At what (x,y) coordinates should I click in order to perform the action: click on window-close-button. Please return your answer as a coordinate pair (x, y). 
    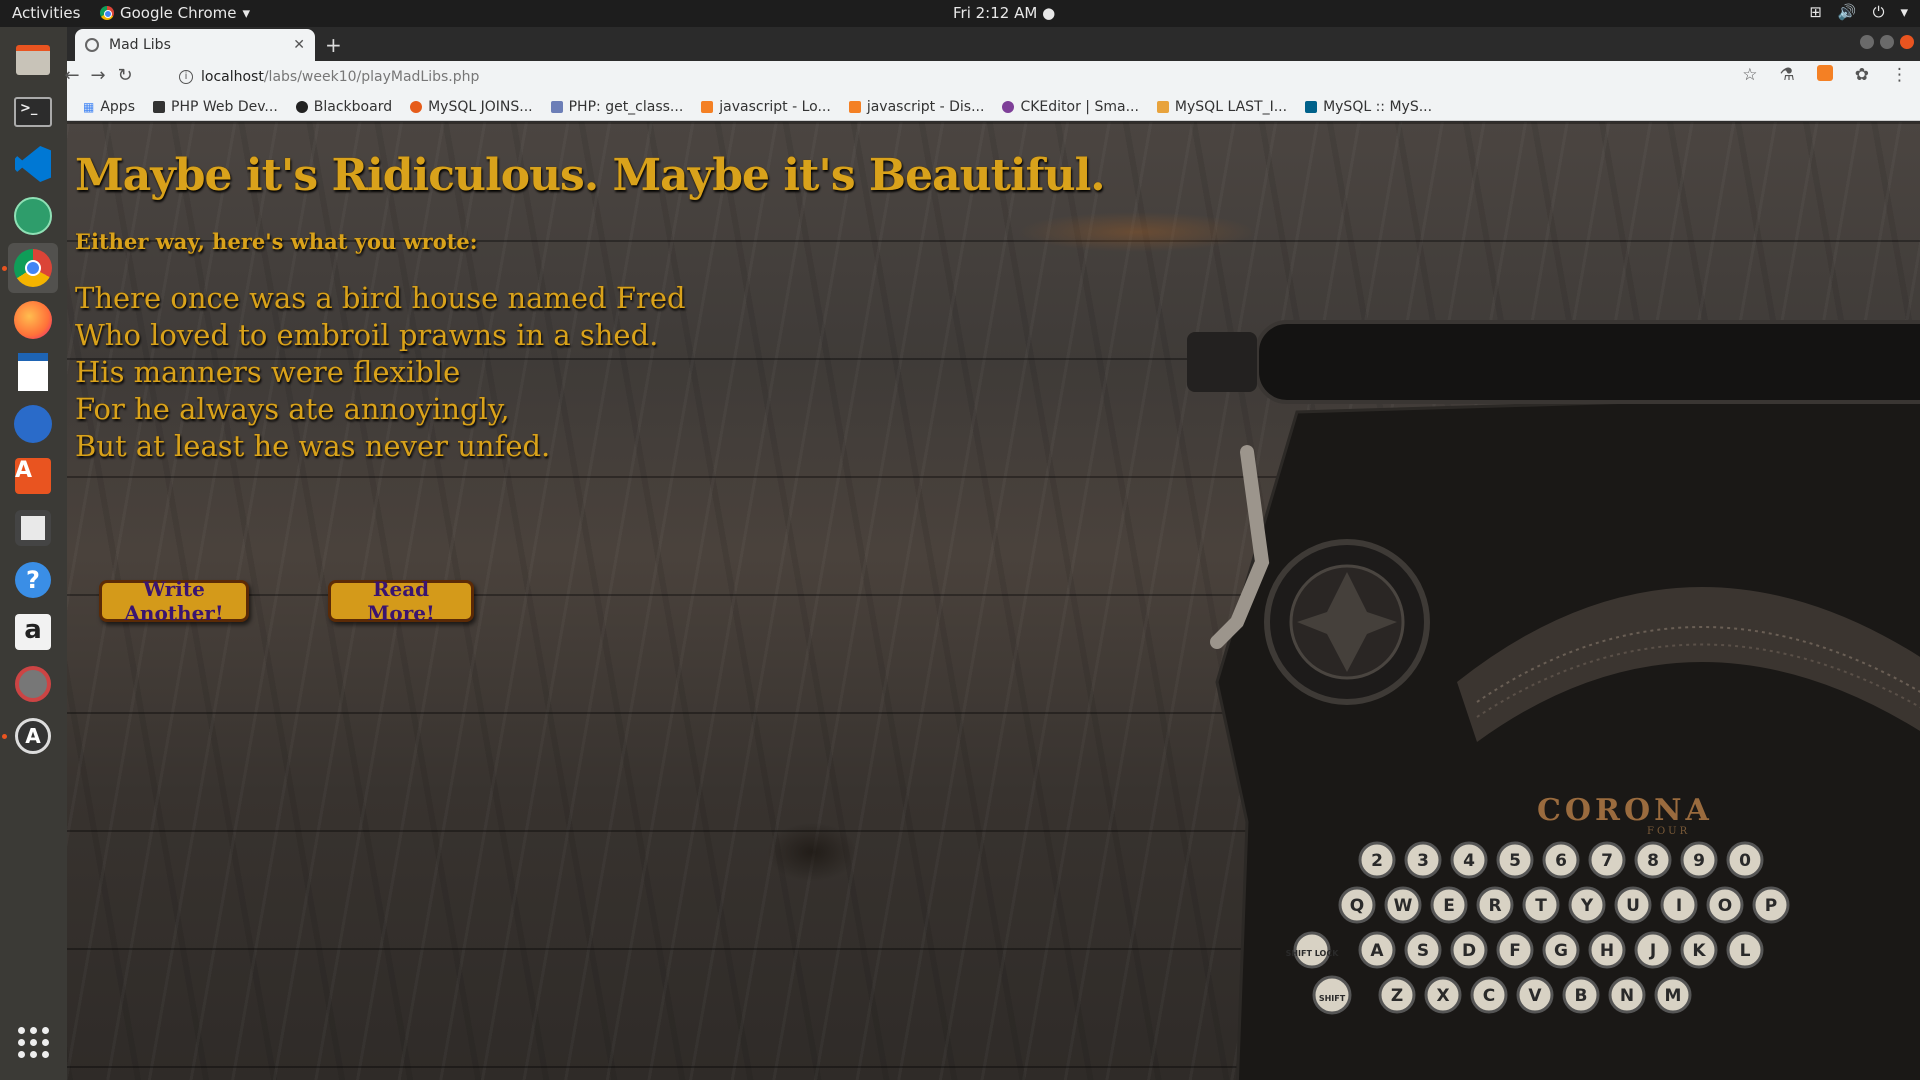
    Looking at the image, I should click on (1907, 42).